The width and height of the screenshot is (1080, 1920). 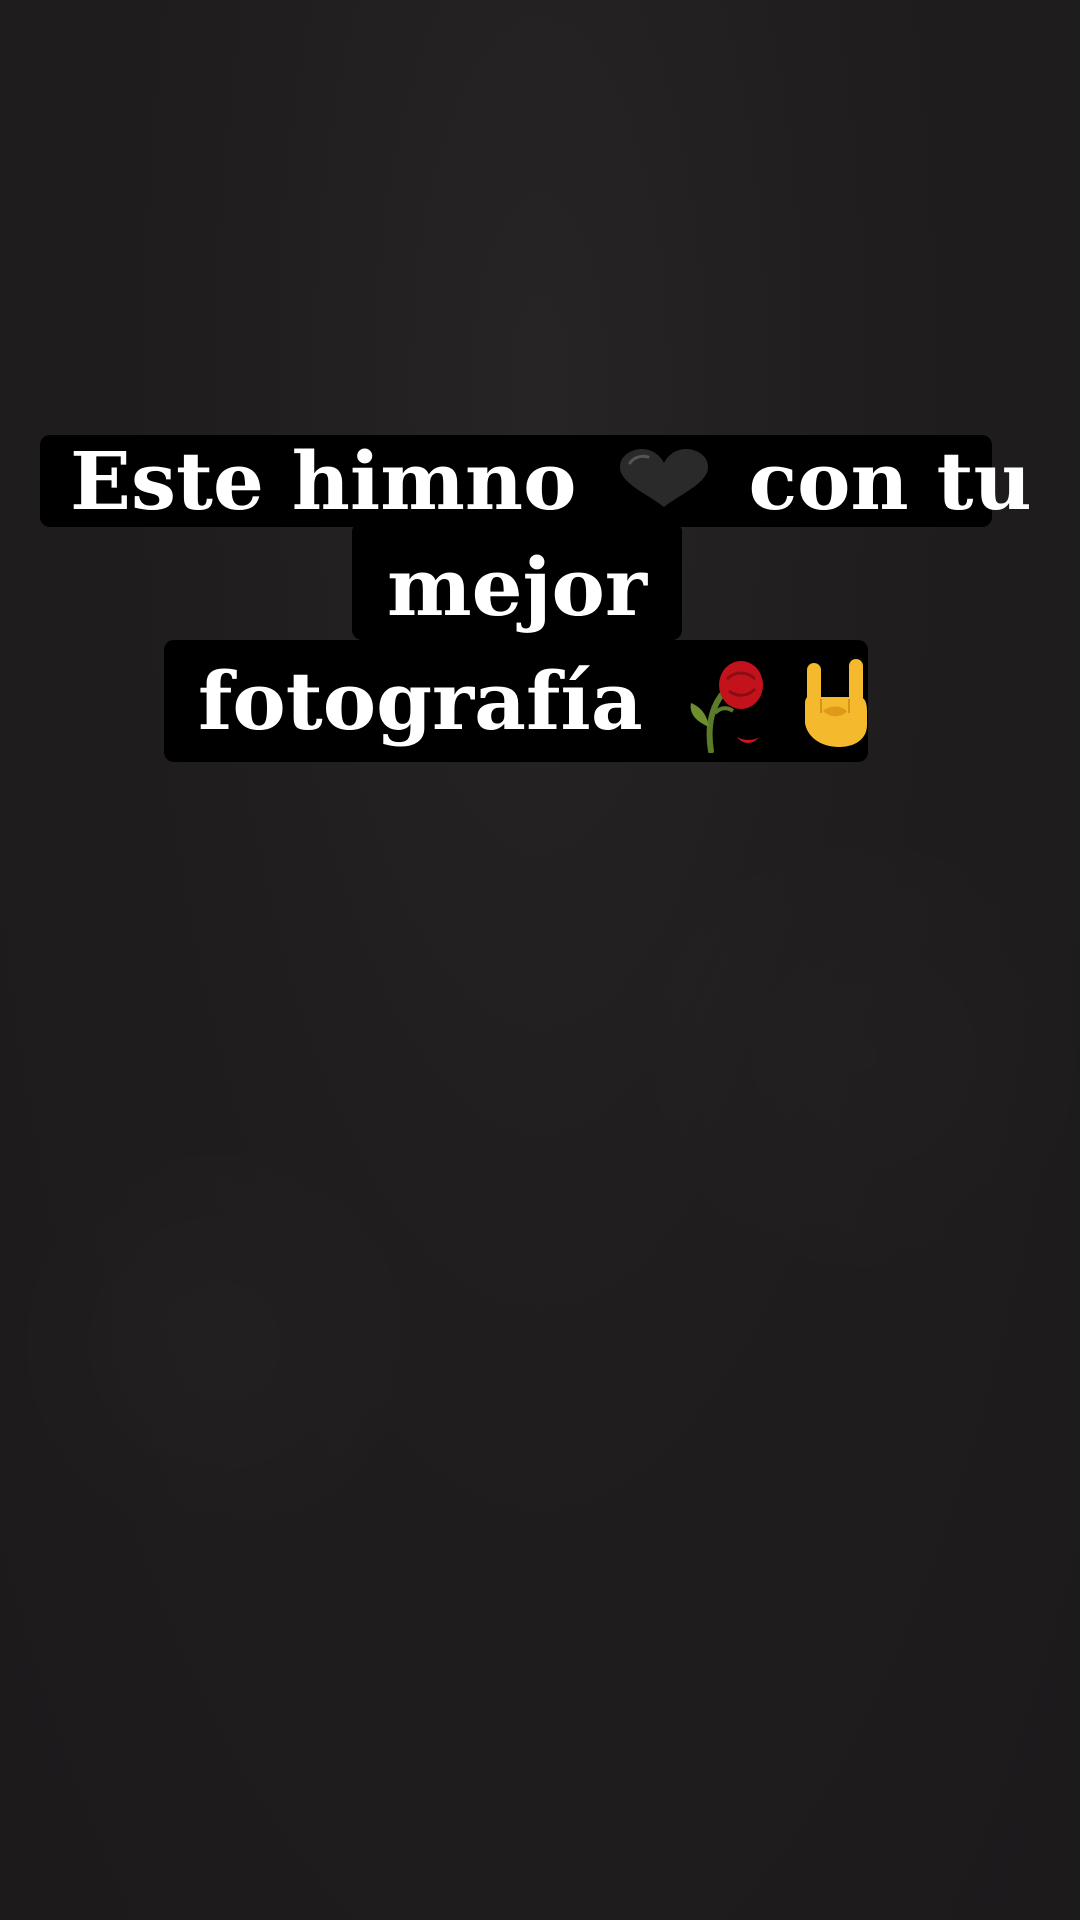 I want to click on caption-text-mejor: mejor, so click(x=517, y=587).